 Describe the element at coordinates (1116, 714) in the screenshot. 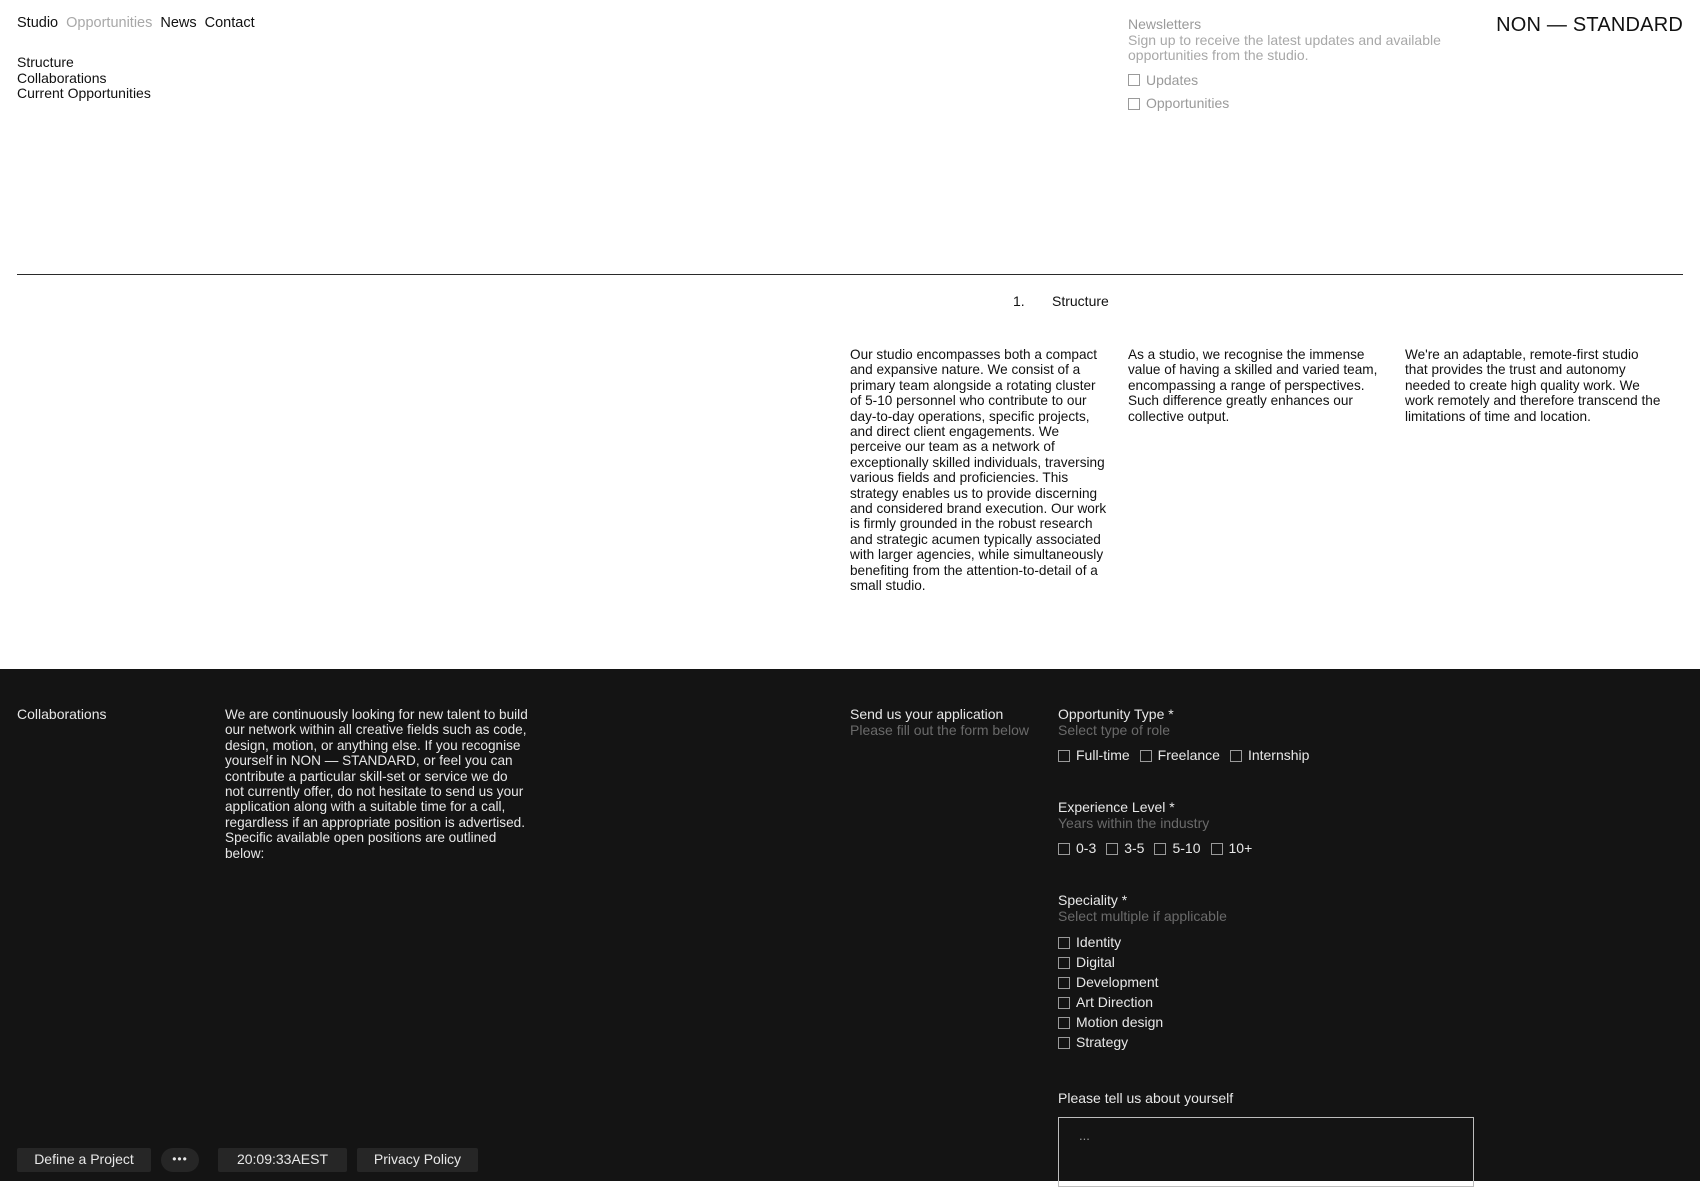

I see `opportunity-type-label: Opportunity Type *` at that location.